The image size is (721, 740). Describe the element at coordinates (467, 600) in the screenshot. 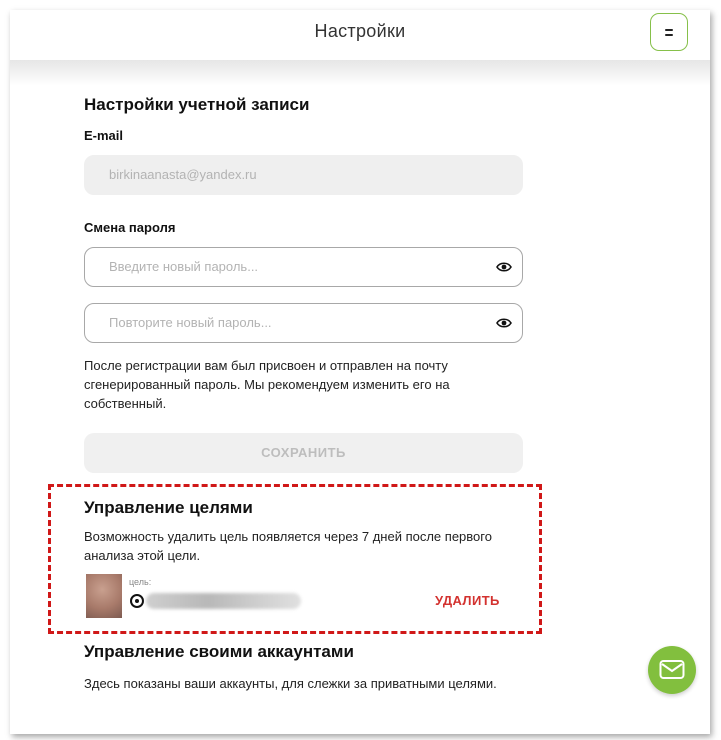

I see `delete-goal-button: УДАЛИТЬ` at that location.